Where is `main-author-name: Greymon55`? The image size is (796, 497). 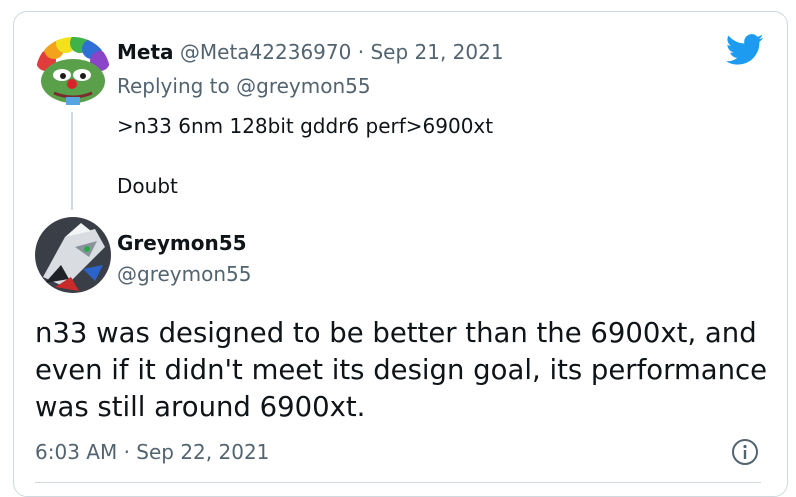 main-author-name: Greymon55 is located at coordinates (182, 243).